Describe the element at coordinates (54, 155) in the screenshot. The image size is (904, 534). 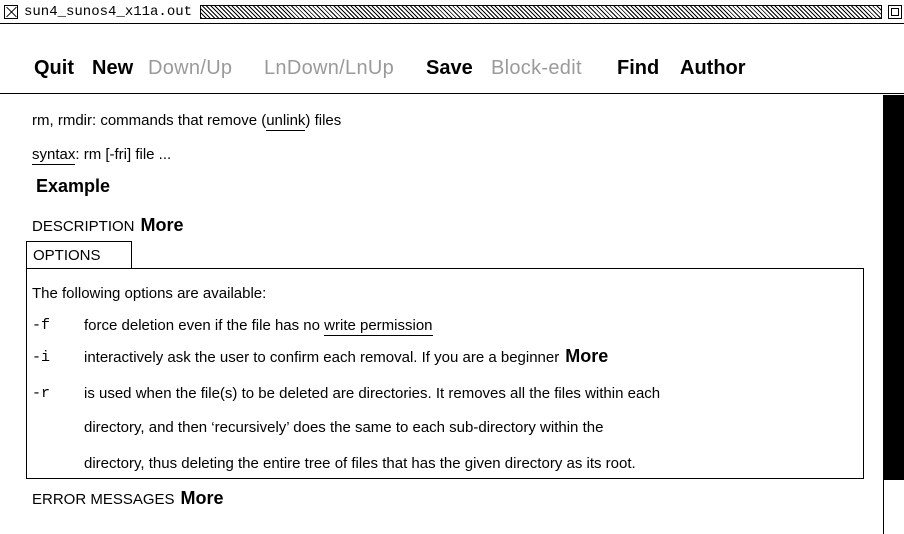
I see `syntax-link: syntax` at that location.